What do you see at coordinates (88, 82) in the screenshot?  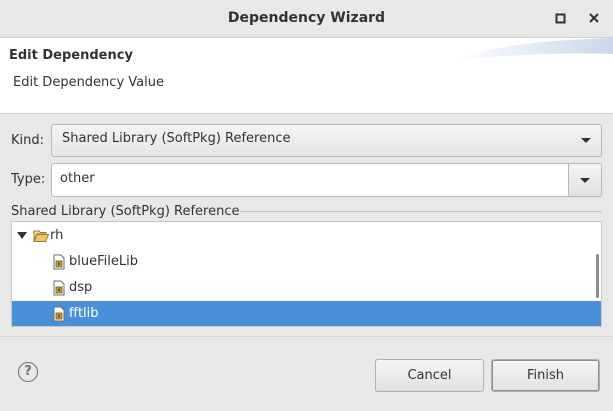 I see `banner-subtitle: Edit Dependency Value` at bounding box center [88, 82].